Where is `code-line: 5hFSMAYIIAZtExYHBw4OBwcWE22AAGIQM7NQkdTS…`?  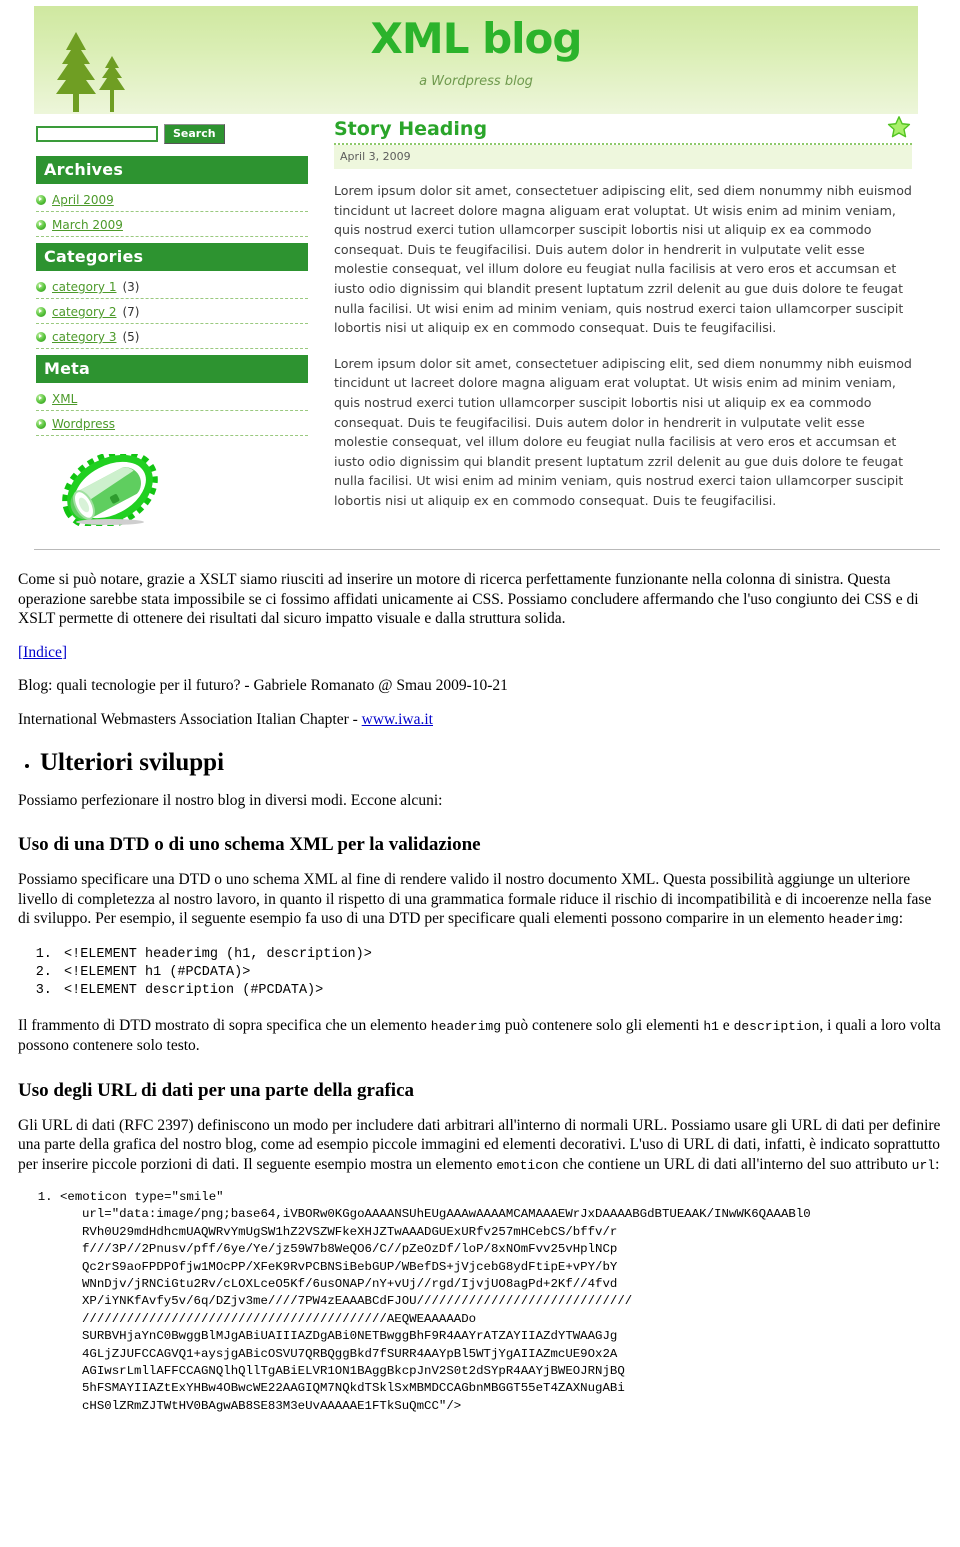 code-line: 5hFSMAYIIAZtExYHBw4OBwcWE22AAGIQM7NQkdTS… is located at coordinates (353, 1388).